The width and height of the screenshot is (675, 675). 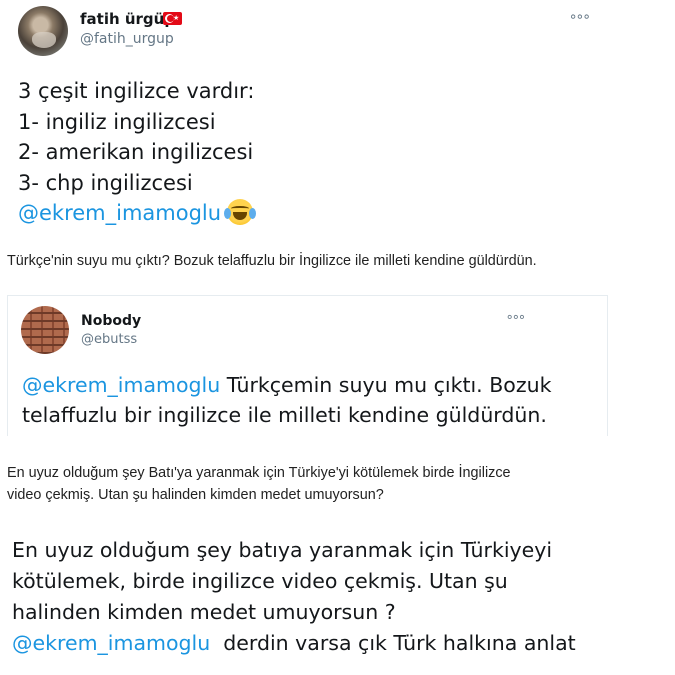 I want to click on tweet-line: 2- amerikan ingilizcesi, so click(x=136, y=152).